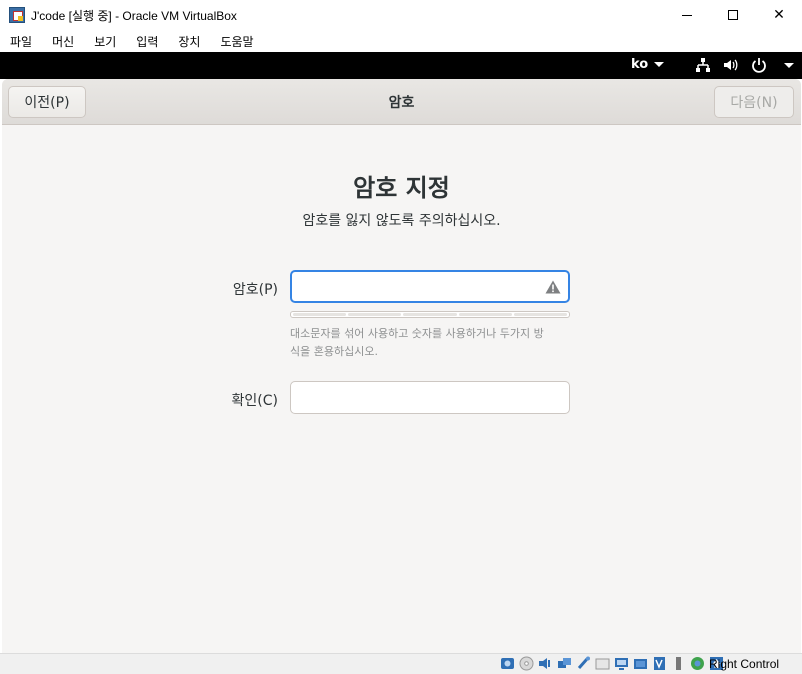 Image resolution: width=802 pixels, height=674 pixels. What do you see at coordinates (744, 664) in the screenshot?
I see `host-key-label: Right Control` at bounding box center [744, 664].